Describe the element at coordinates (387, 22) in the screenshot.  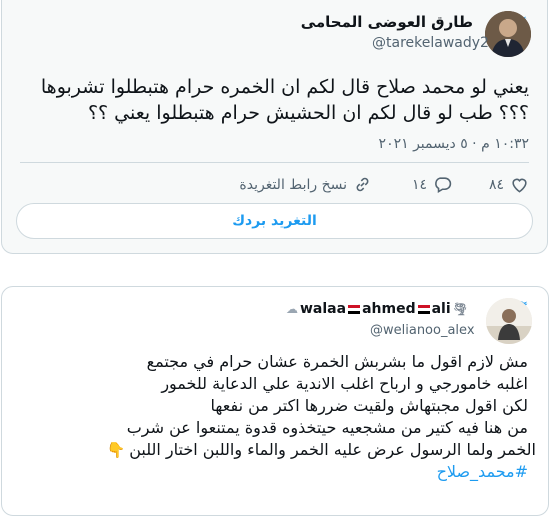
I see `author-name: طارق العوضى المحامى` at that location.